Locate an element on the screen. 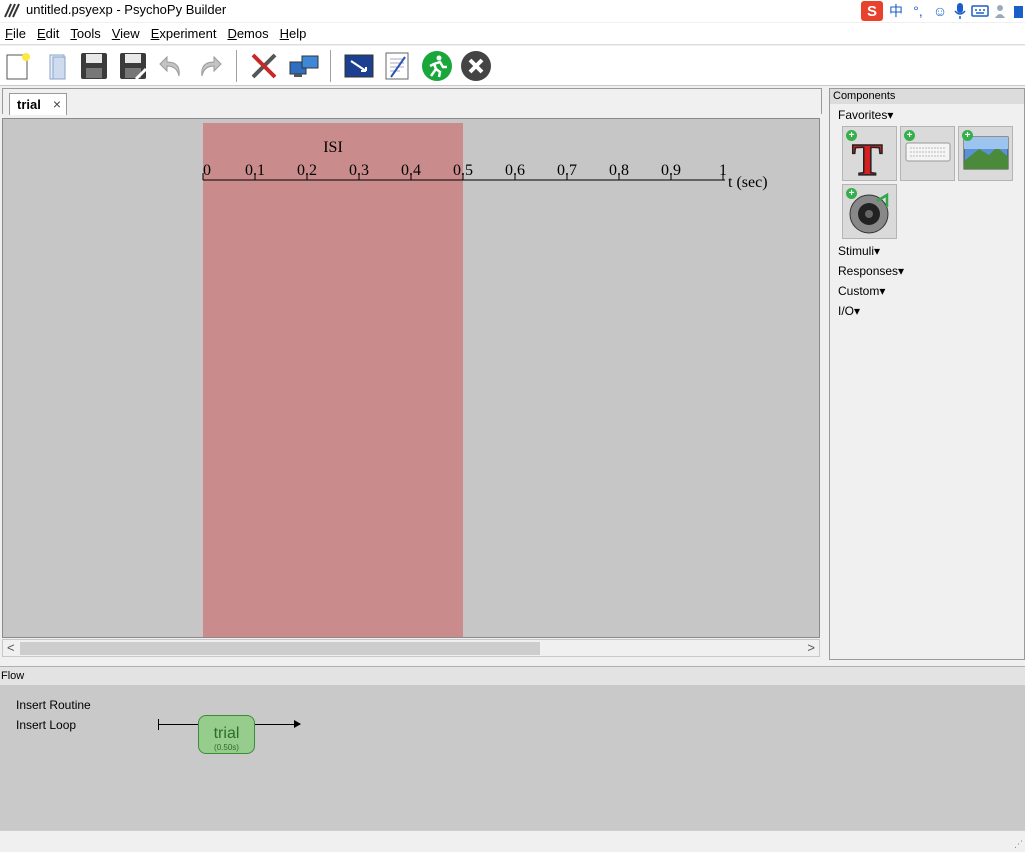 The height and width of the screenshot is (852, 1025). redo-icon is located at coordinates (211, 66).